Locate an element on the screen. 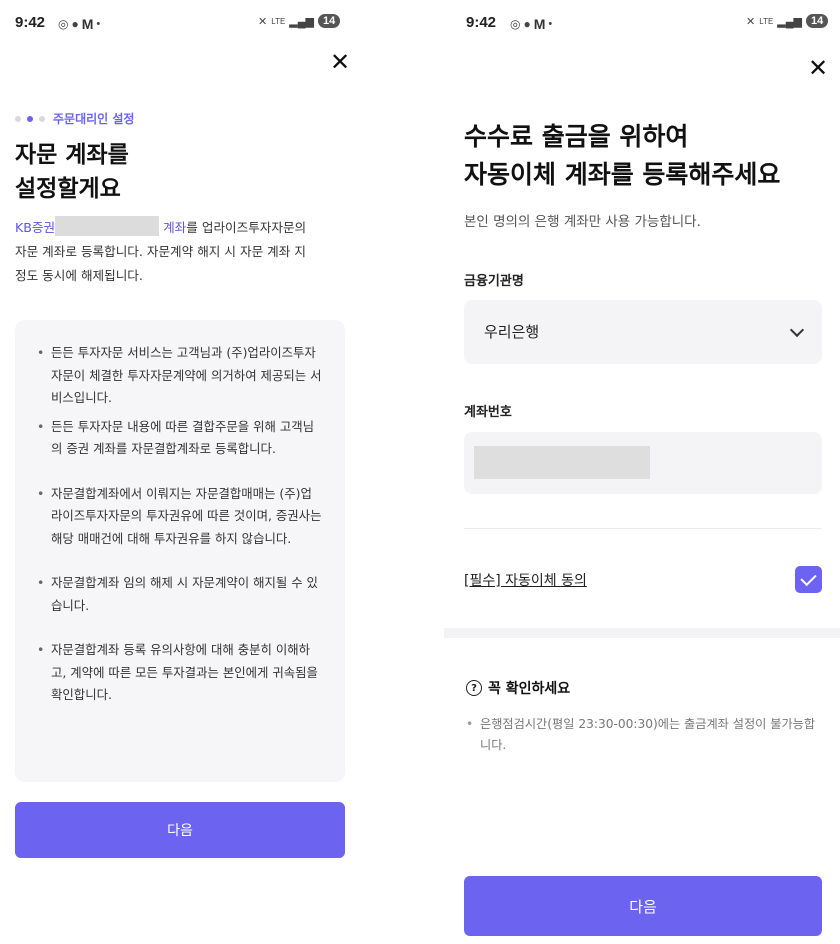  confirm-header: ? 꼭 확인하세요 is located at coordinates (518, 688).